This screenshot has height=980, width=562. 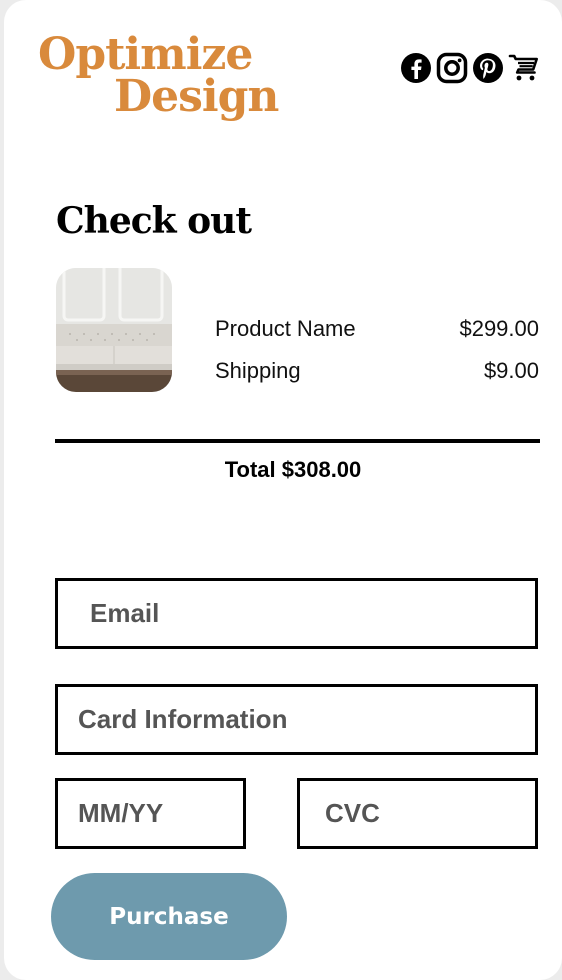 I want to click on line-item-product: Product Name $299.00, so click(x=377, y=329).